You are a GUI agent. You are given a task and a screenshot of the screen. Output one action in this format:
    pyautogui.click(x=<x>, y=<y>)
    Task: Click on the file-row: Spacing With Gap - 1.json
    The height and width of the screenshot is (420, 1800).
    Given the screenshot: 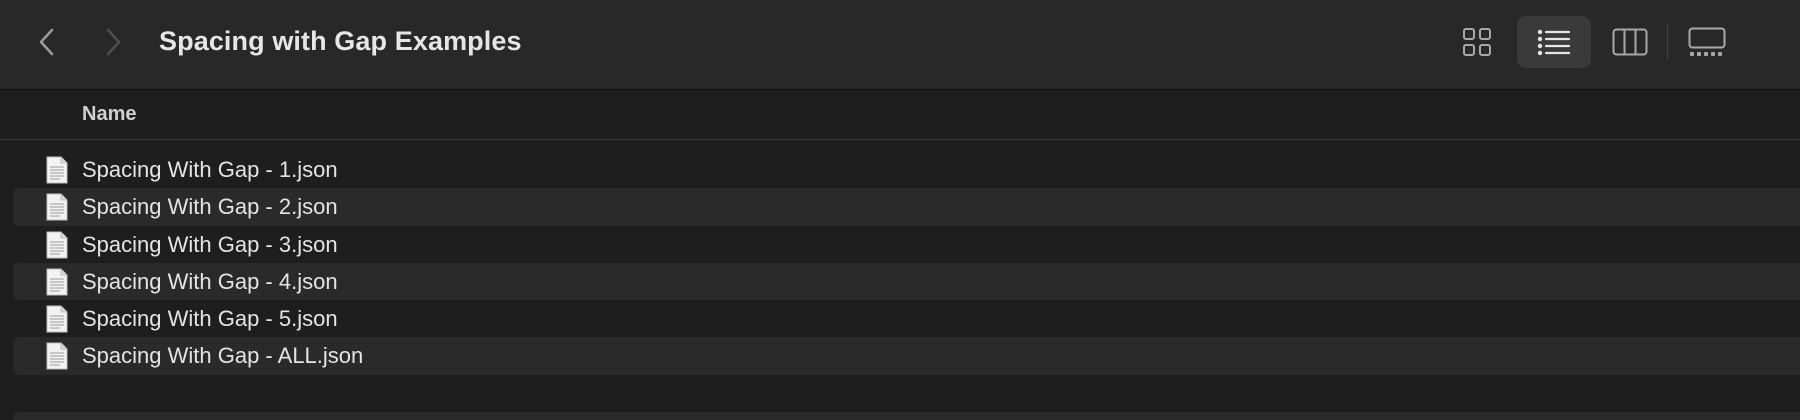 What is the action you would take?
    pyautogui.click(x=906, y=169)
    